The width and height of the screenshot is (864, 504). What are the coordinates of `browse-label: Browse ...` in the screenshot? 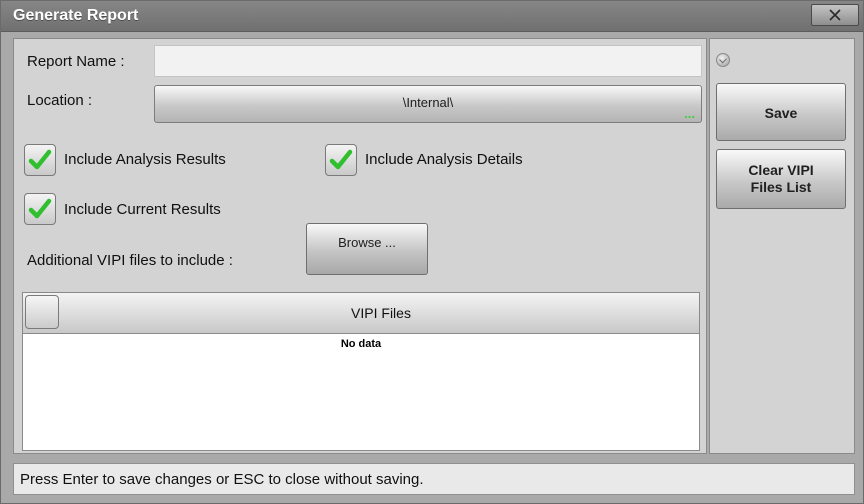 It's located at (367, 242).